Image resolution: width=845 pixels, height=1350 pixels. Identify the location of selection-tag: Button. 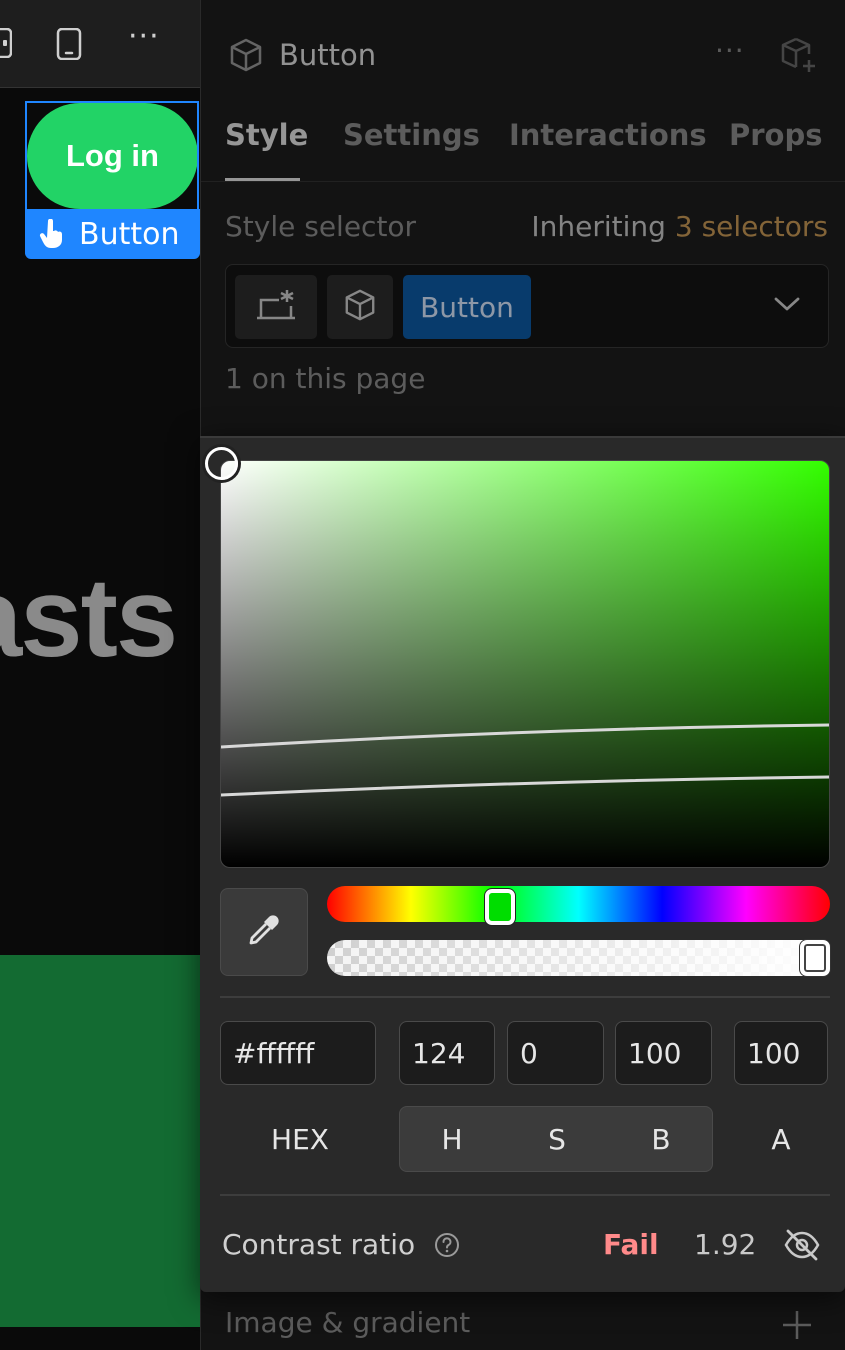
(112, 234).